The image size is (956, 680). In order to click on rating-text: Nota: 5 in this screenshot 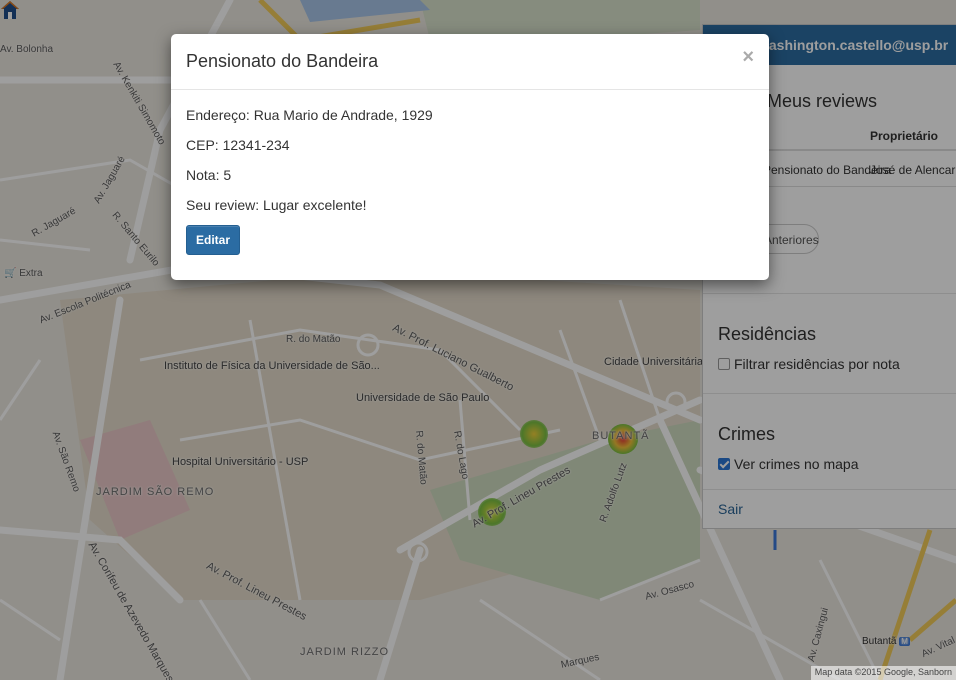, I will do `click(209, 175)`.